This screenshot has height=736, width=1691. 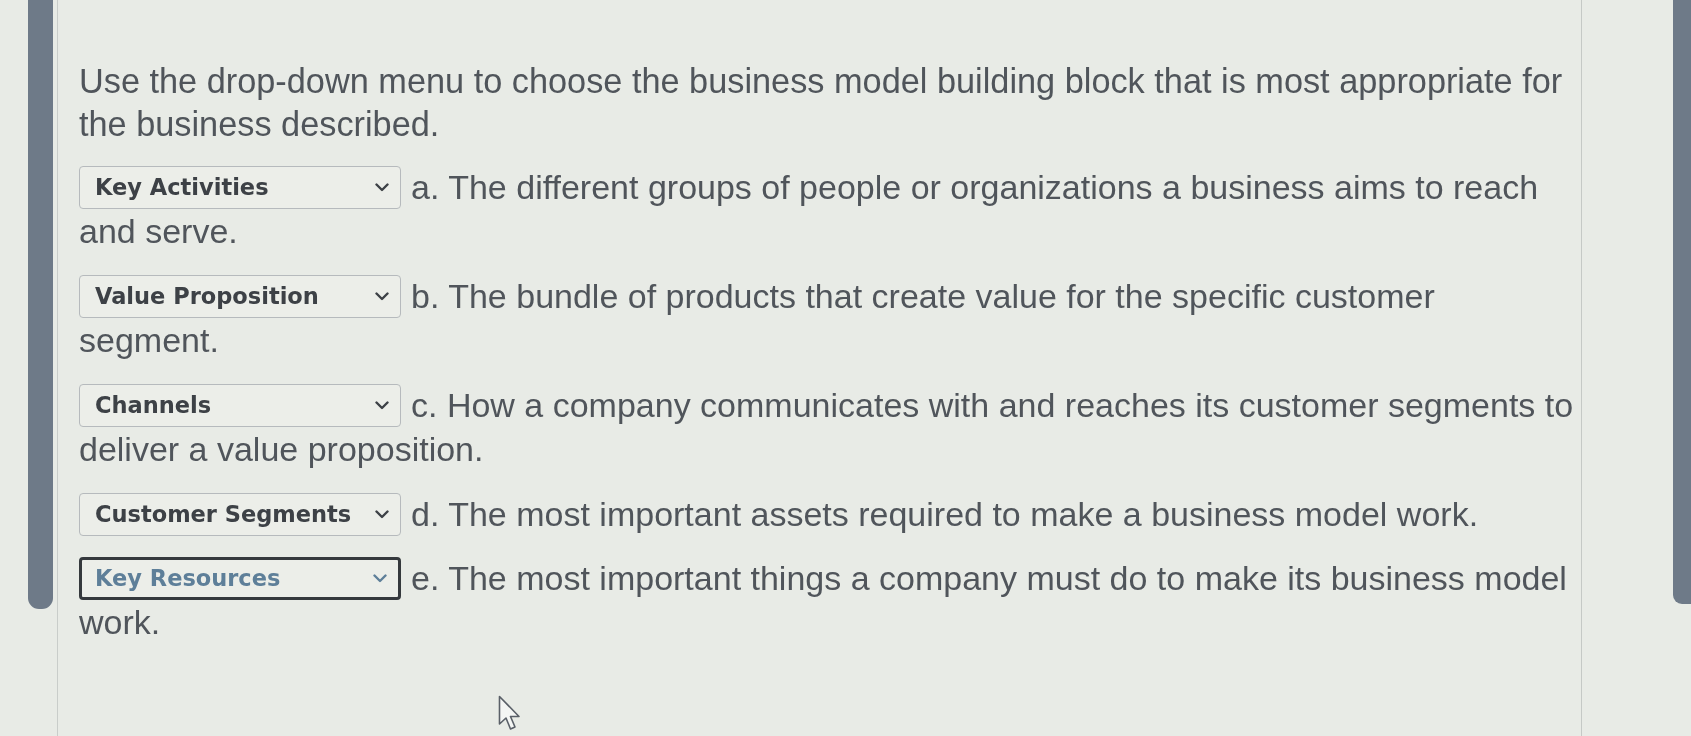 What do you see at coordinates (240, 405) in the screenshot?
I see `dropdown-select: Channels` at bounding box center [240, 405].